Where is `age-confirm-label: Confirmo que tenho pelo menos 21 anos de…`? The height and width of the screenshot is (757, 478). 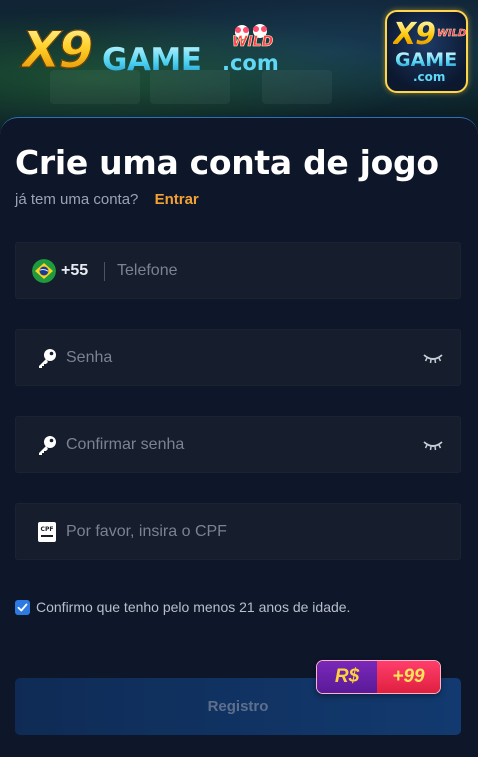 age-confirm-label: Confirmo que tenho pelo menos 21 anos de… is located at coordinates (193, 607).